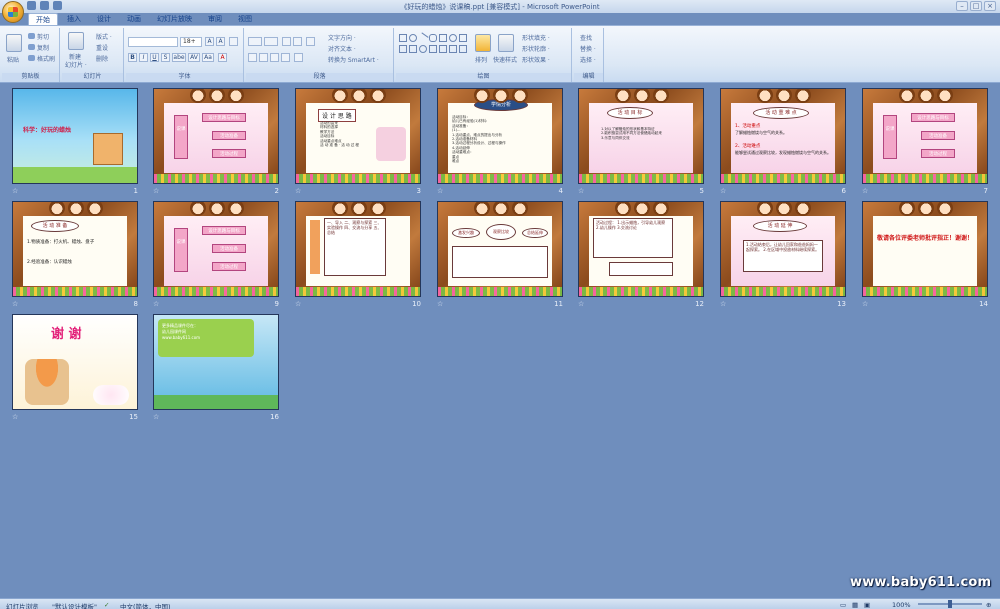 The image size is (1000, 609). What do you see at coordinates (867, 605) in the screenshot?
I see `slideshow-view-icon: ▣` at bounding box center [867, 605].